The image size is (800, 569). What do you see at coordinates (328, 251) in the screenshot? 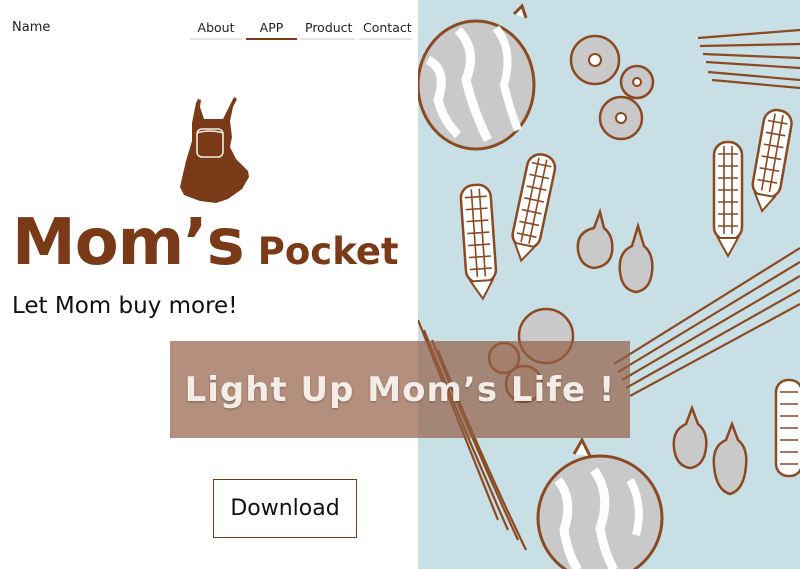
I see `title-pocket: Pocket` at bounding box center [328, 251].